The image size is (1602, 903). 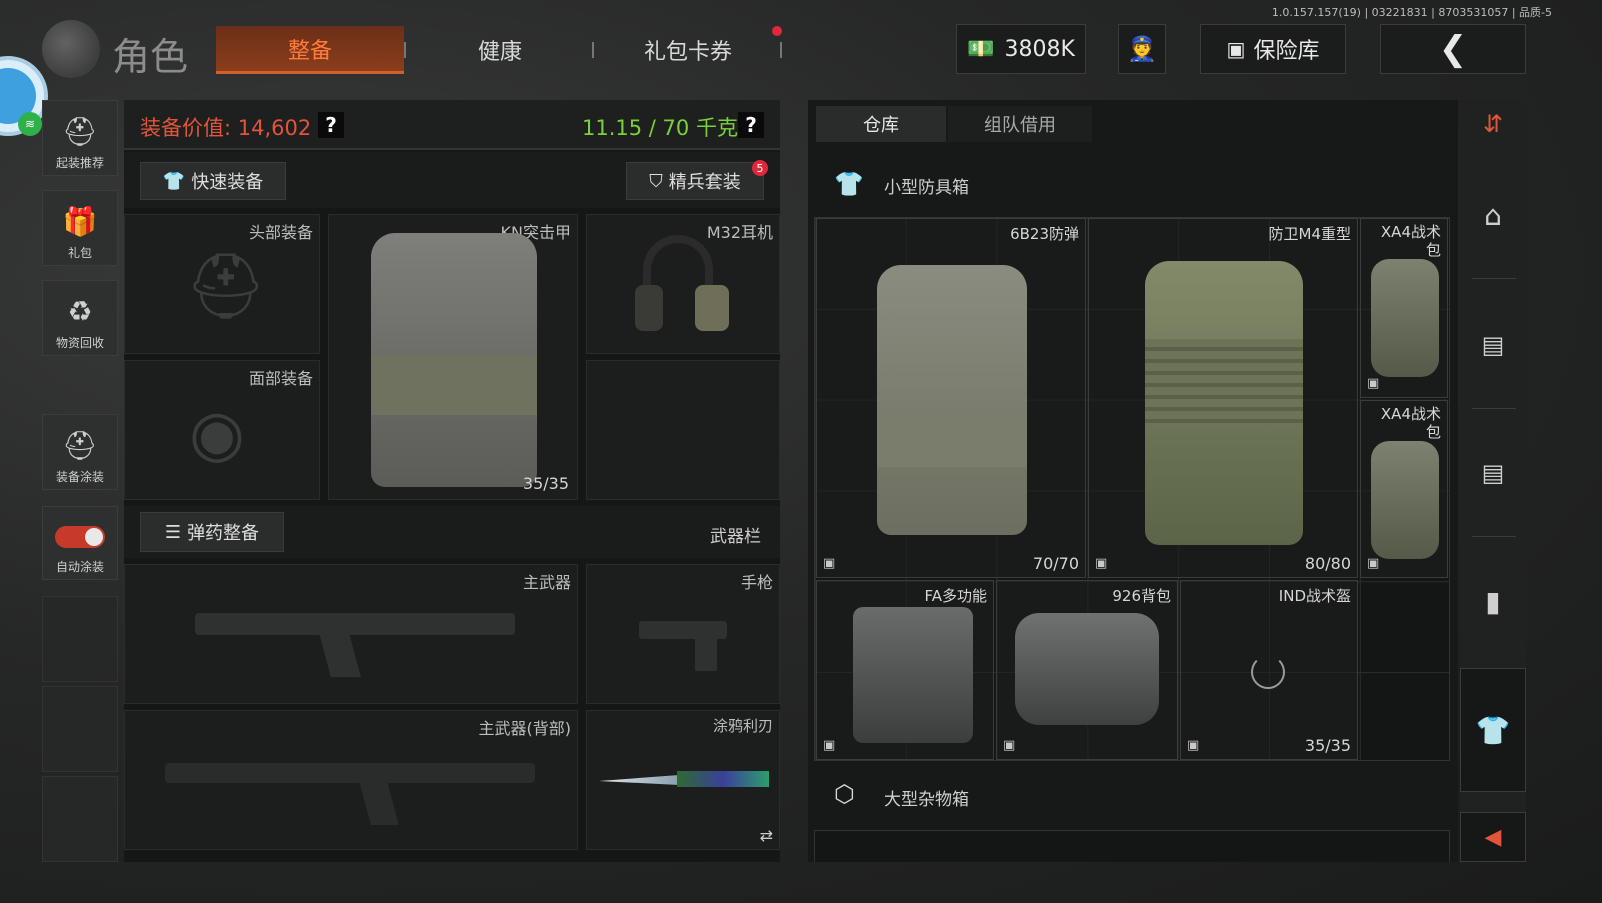 What do you see at coordinates (955, 596) in the screenshot?
I see `item-name: FA多功能` at bounding box center [955, 596].